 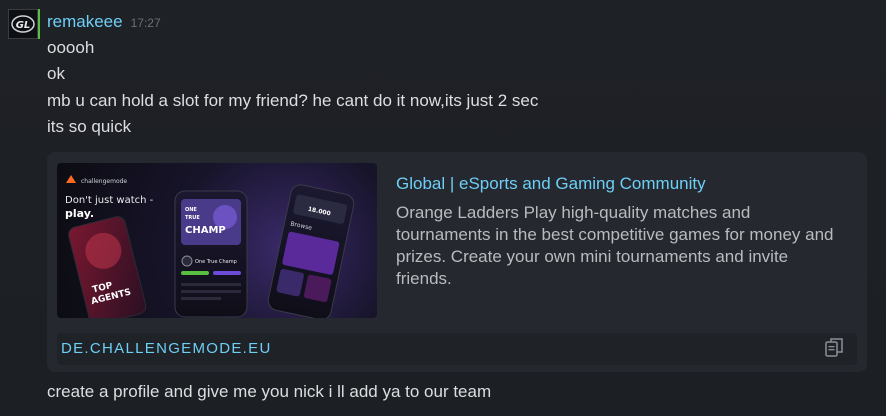 What do you see at coordinates (107, 267) in the screenshot?
I see `phone-left: TOP AGENTS` at bounding box center [107, 267].